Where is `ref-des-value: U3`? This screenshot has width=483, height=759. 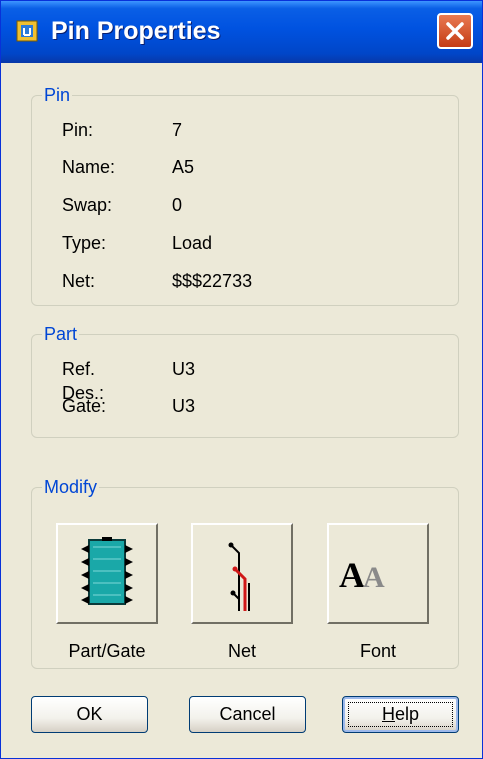
ref-des-value: U3 is located at coordinates (184, 369).